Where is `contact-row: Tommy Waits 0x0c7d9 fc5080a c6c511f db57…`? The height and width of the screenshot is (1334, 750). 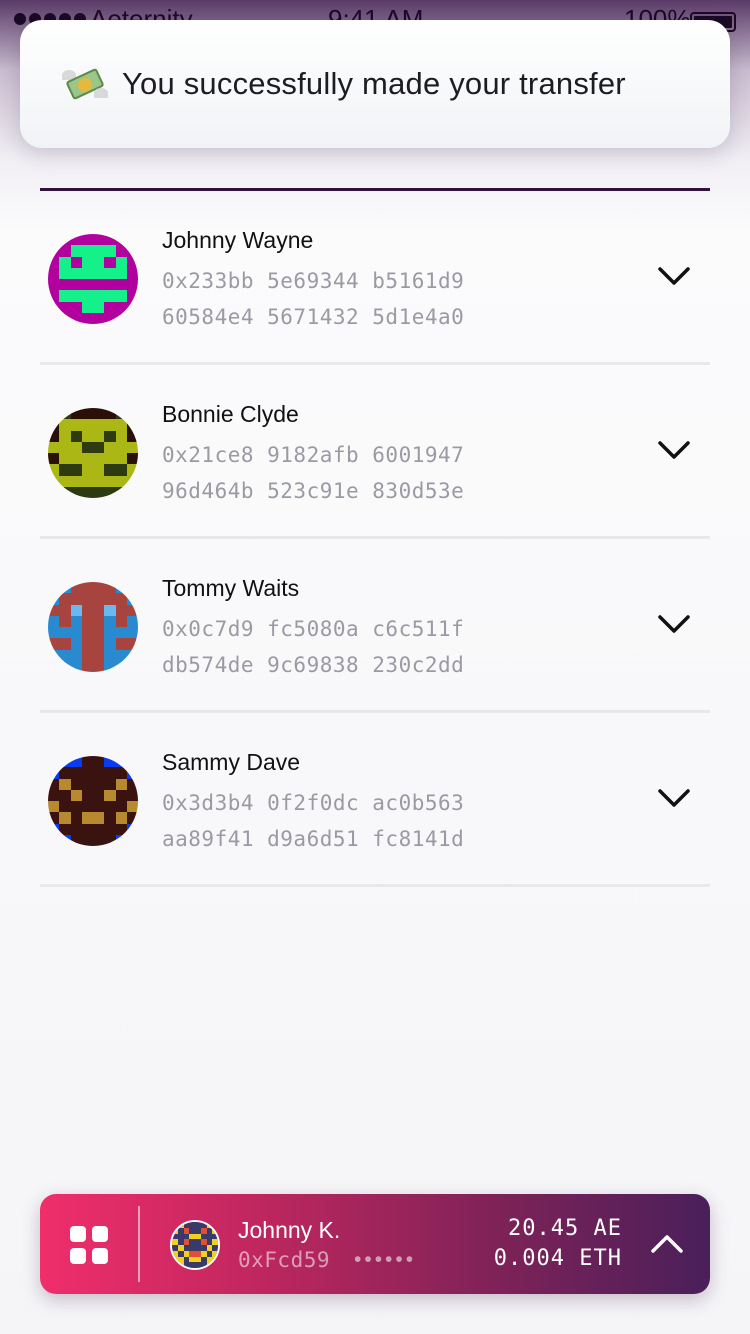
contact-row: Tommy Waits 0x0c7d9 fc5080a c6c511f db57… is located at coordinates (375, 626).